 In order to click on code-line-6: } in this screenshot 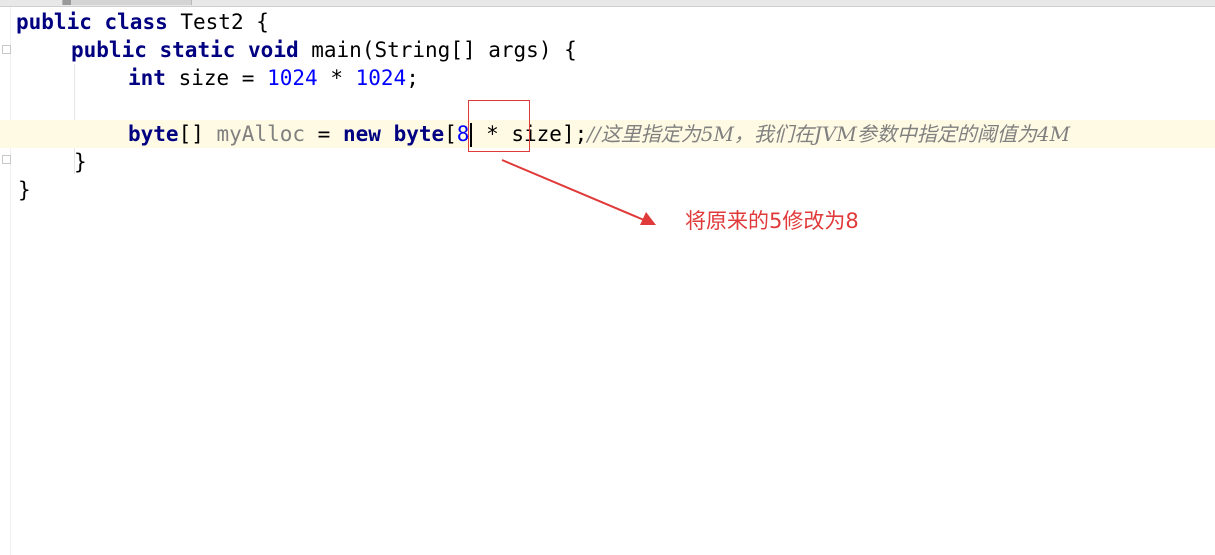, I will do `click(607, 162)`.